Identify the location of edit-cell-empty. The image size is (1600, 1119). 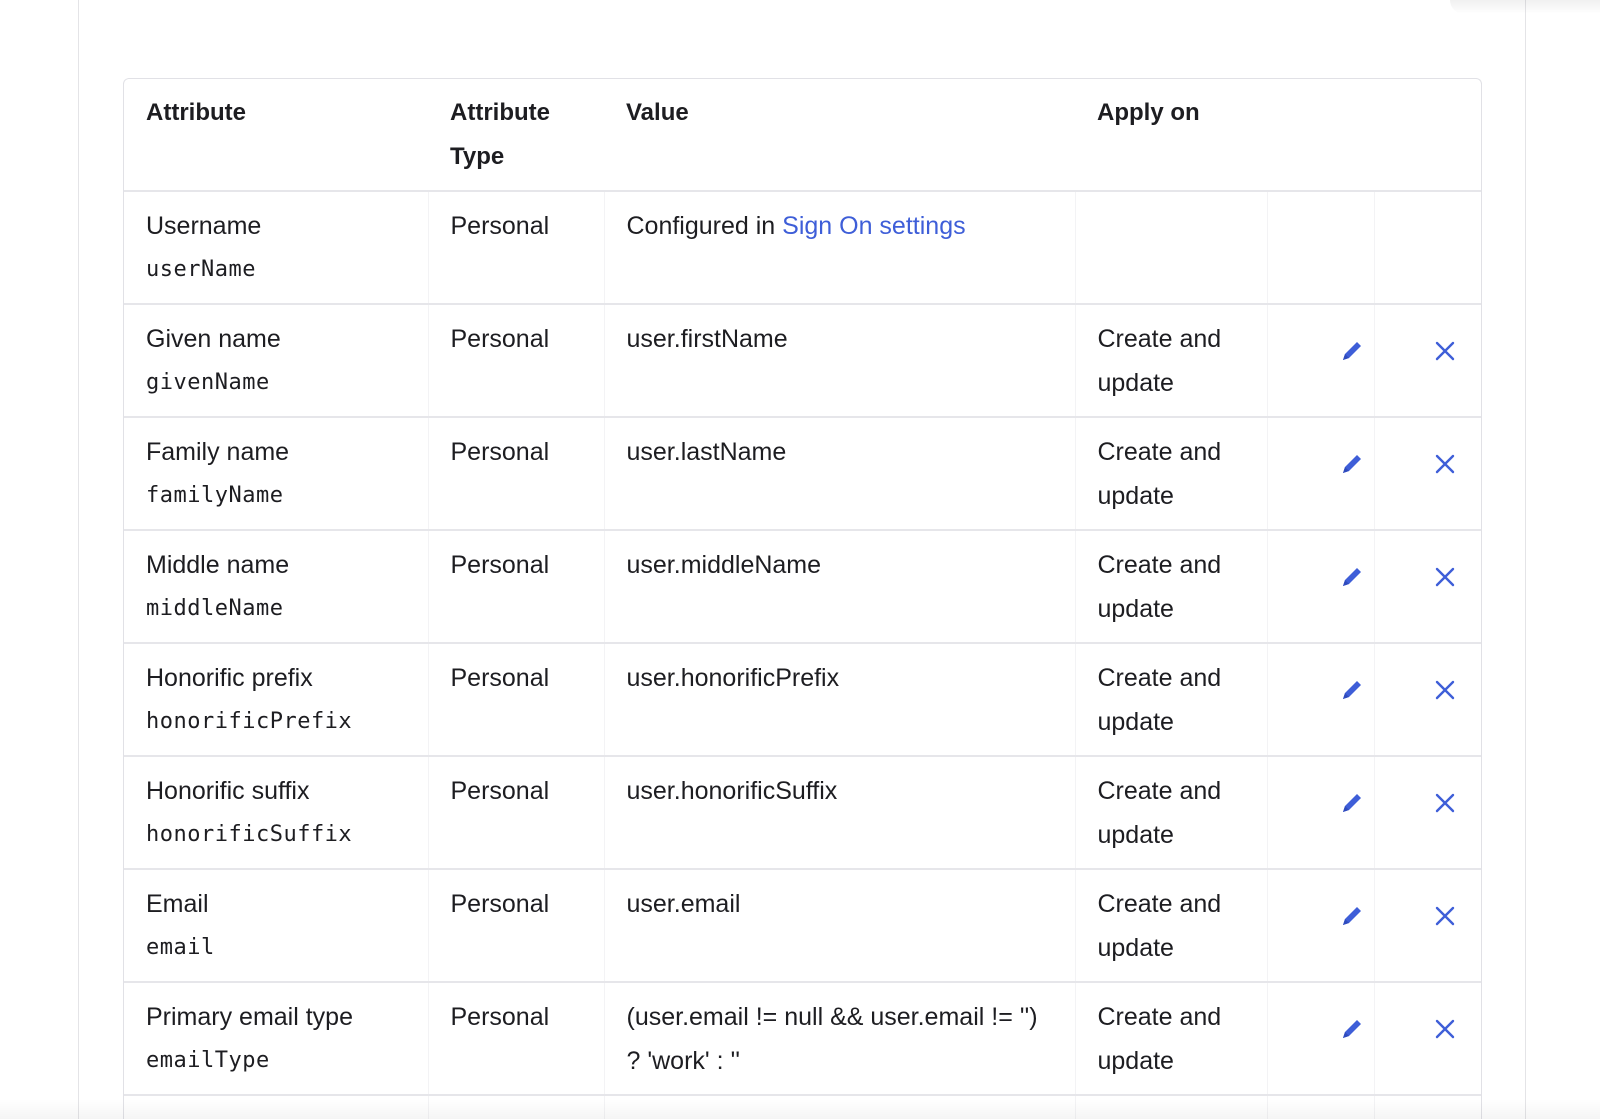
(1321, 247).